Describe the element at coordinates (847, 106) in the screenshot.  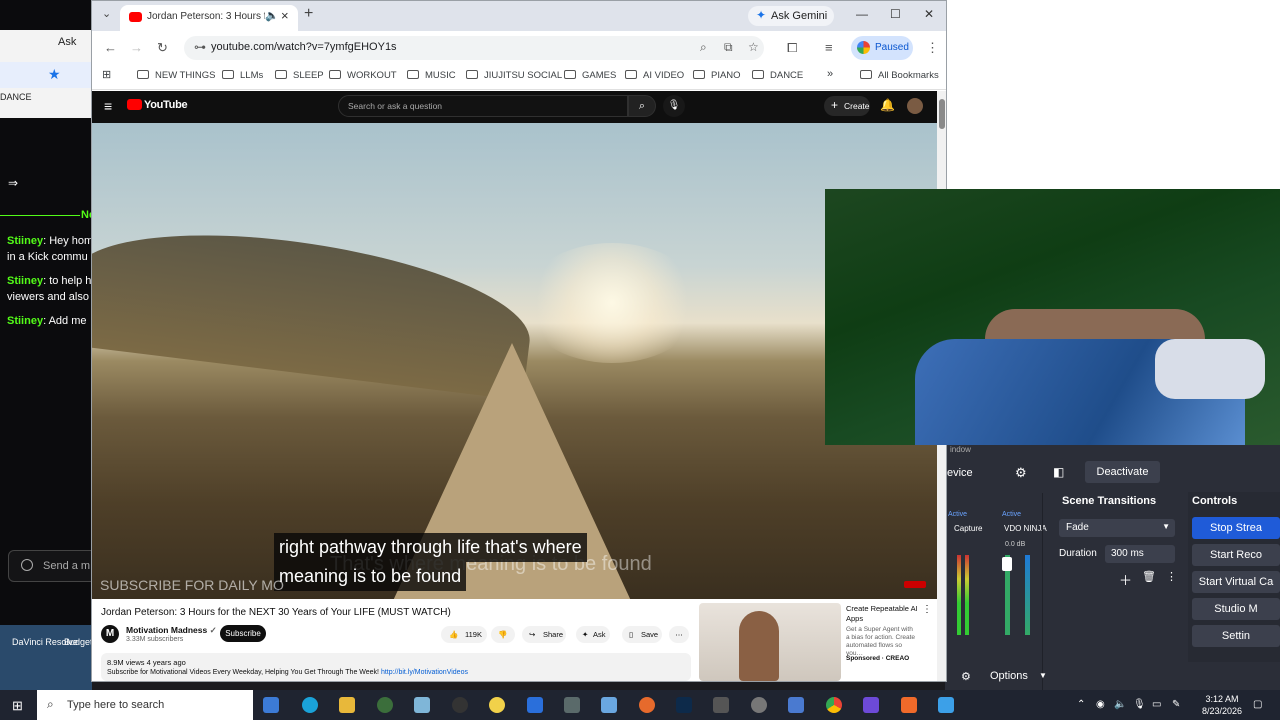
I see `create-button: + Create` at that location.